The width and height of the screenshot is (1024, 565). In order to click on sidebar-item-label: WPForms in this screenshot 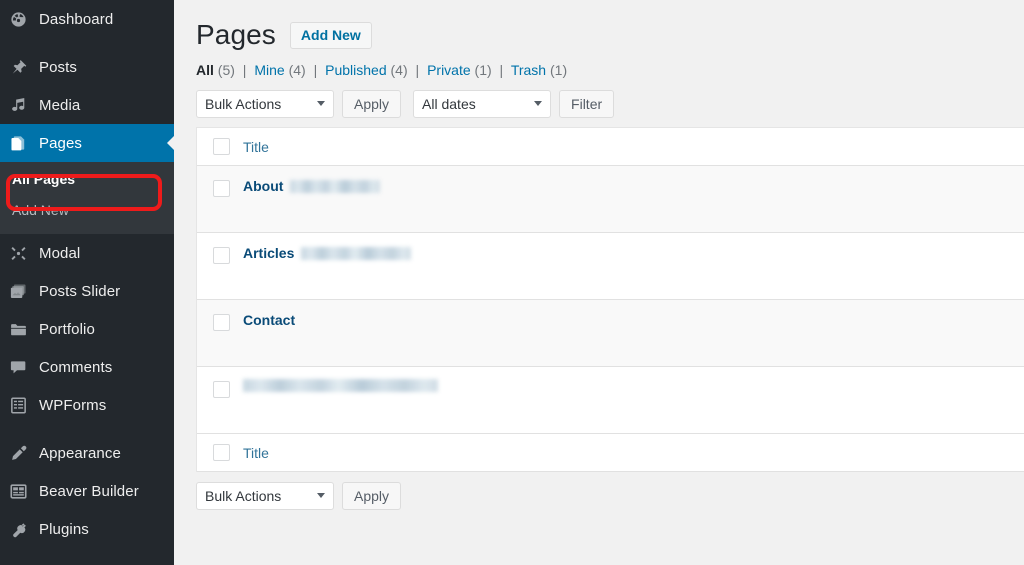, I will do `click(73, 405)`.